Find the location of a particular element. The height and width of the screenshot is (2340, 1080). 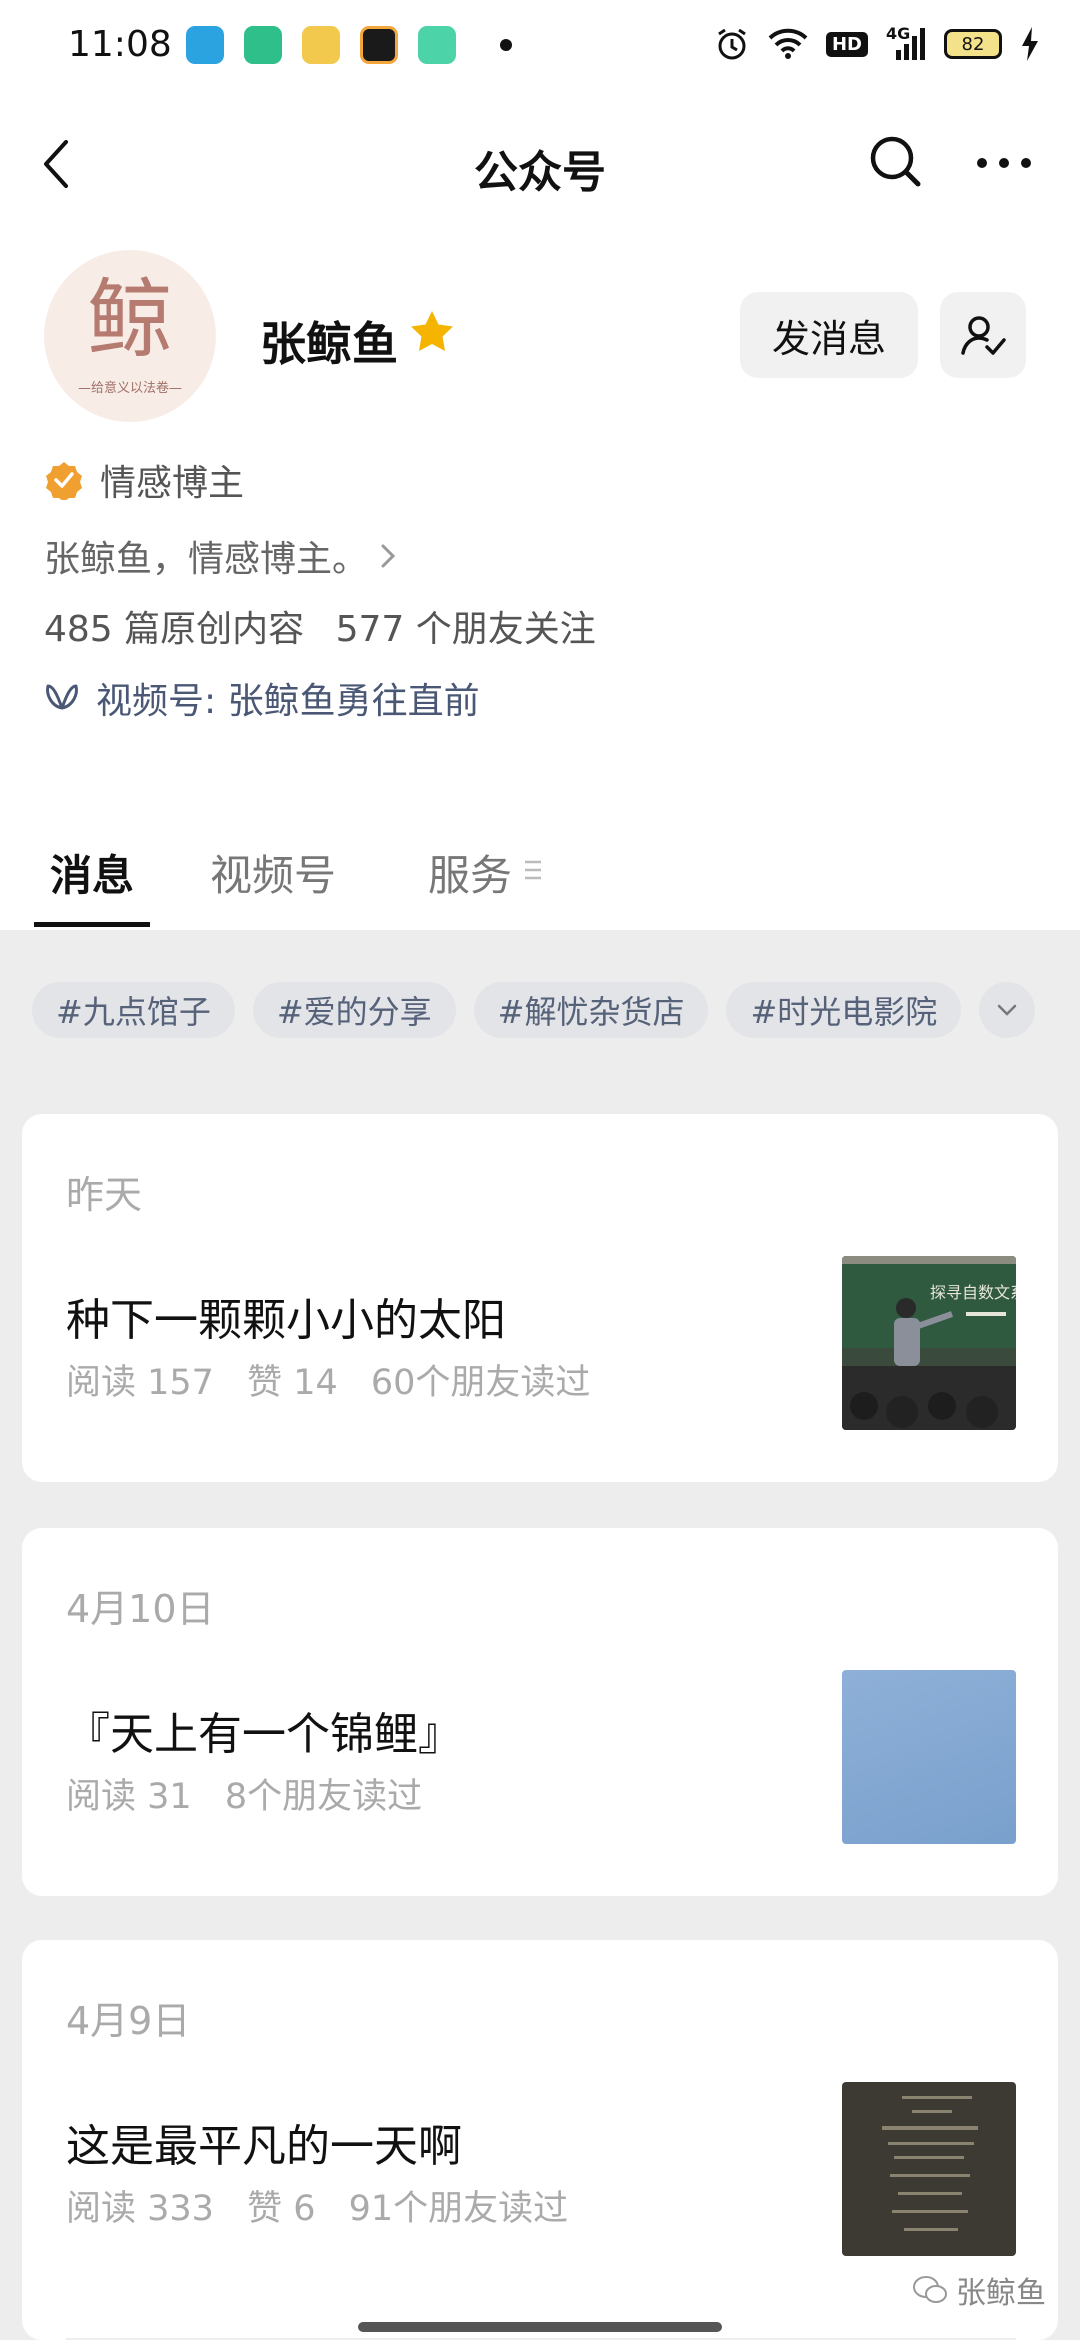

classroom-photo-thumbnail: 探寻自数文系 is located at coordinates (929, 1343).